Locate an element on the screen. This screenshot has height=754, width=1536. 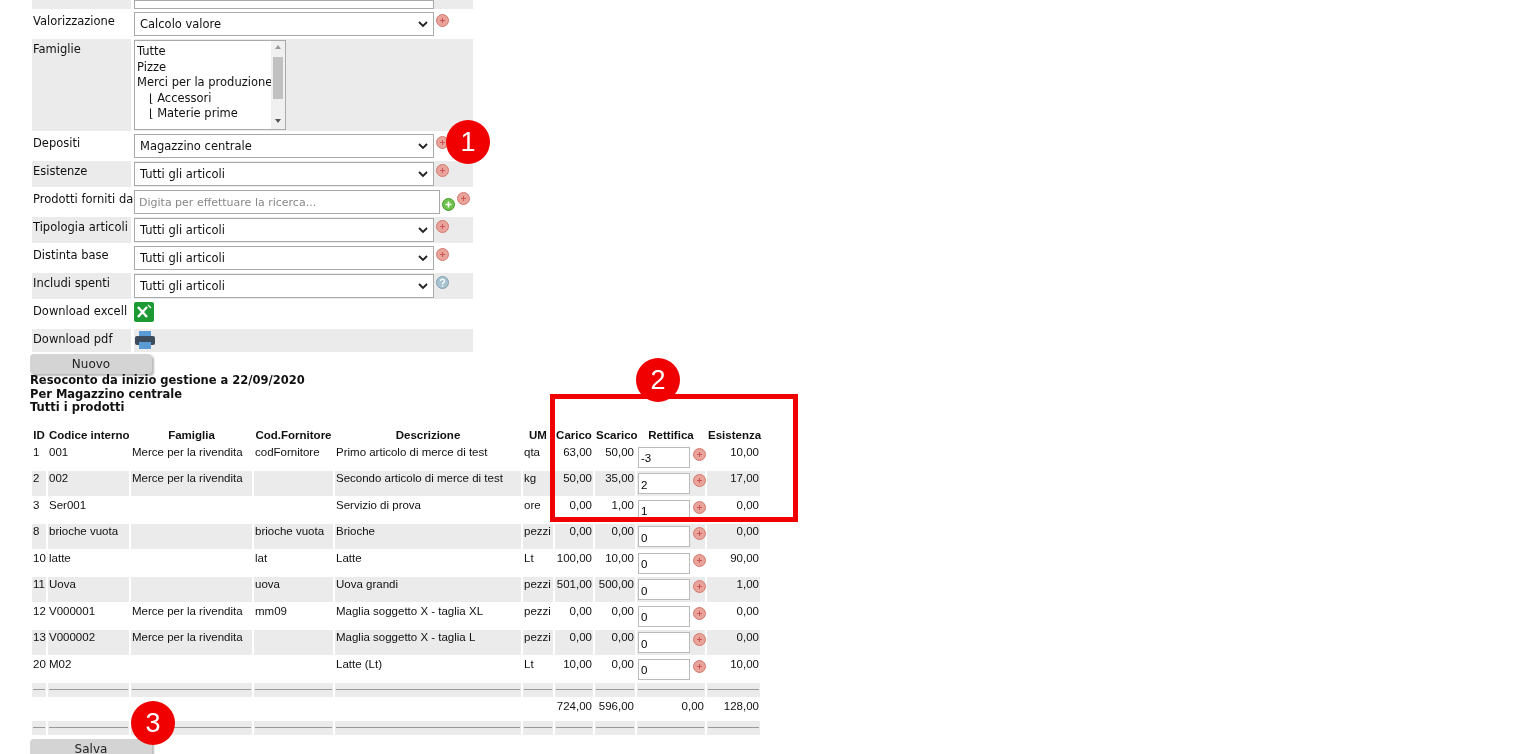
column-header: Carico is located at coordinates (574, 435).